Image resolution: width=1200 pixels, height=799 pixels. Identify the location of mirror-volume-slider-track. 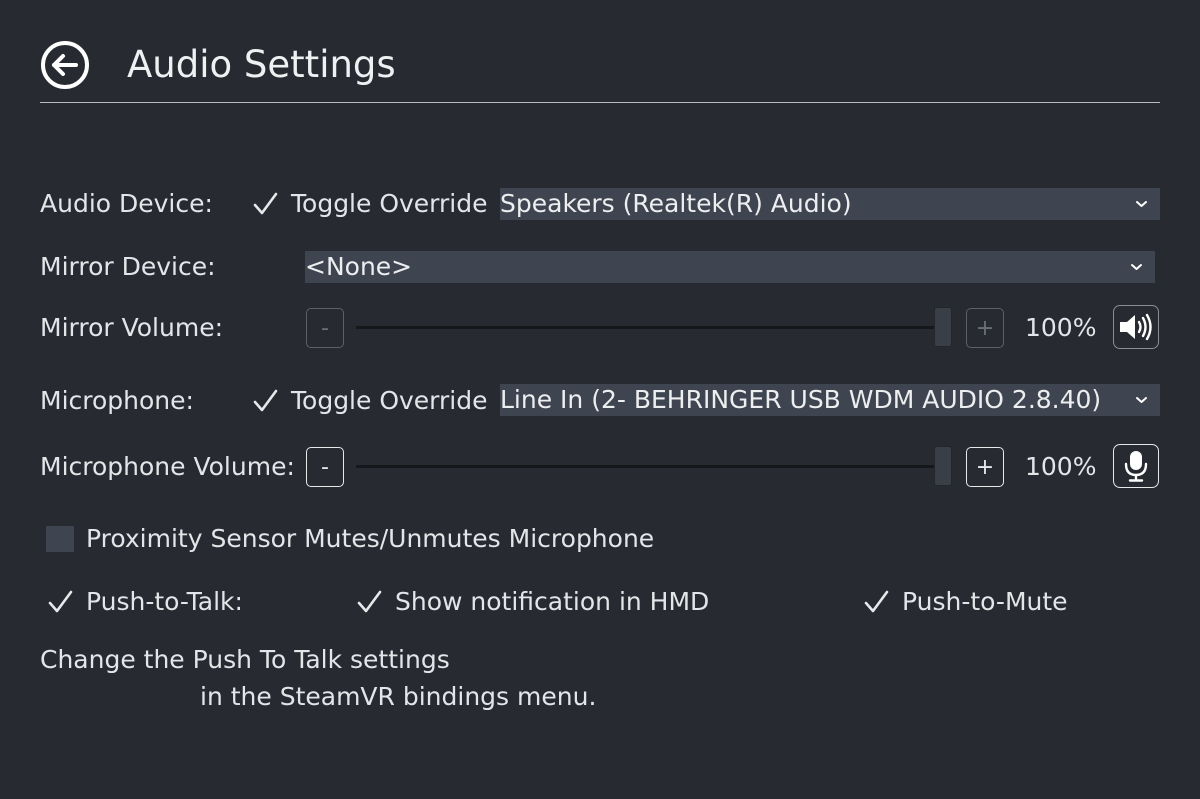
(654, 327).